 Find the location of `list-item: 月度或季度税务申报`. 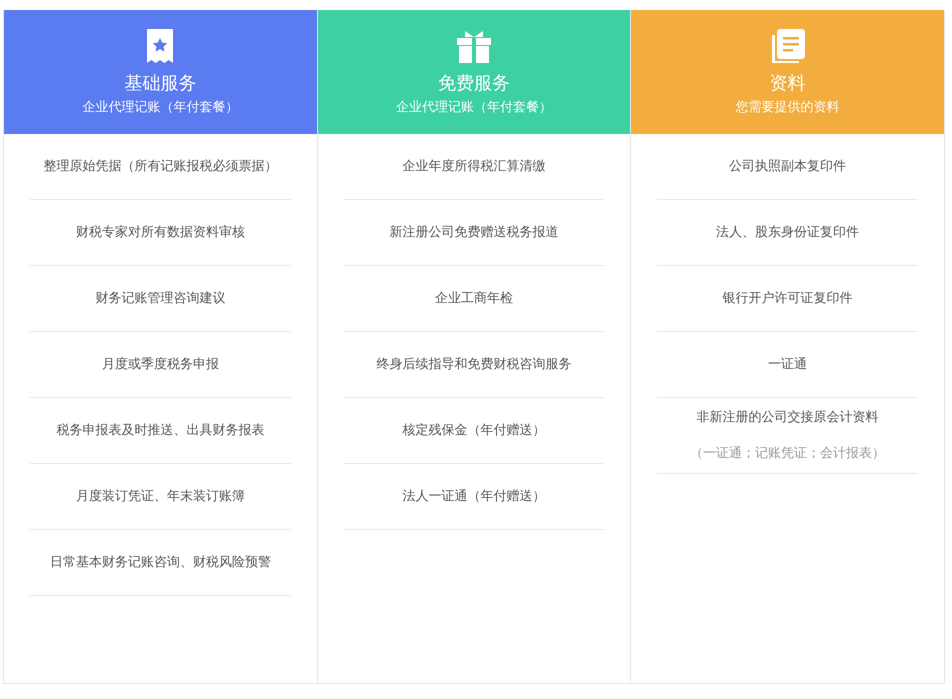

list-item: 月度或季度税务申报 is located at coordinates (160, 365).